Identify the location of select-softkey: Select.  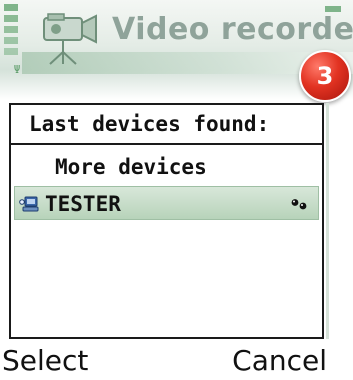
(45, 361).